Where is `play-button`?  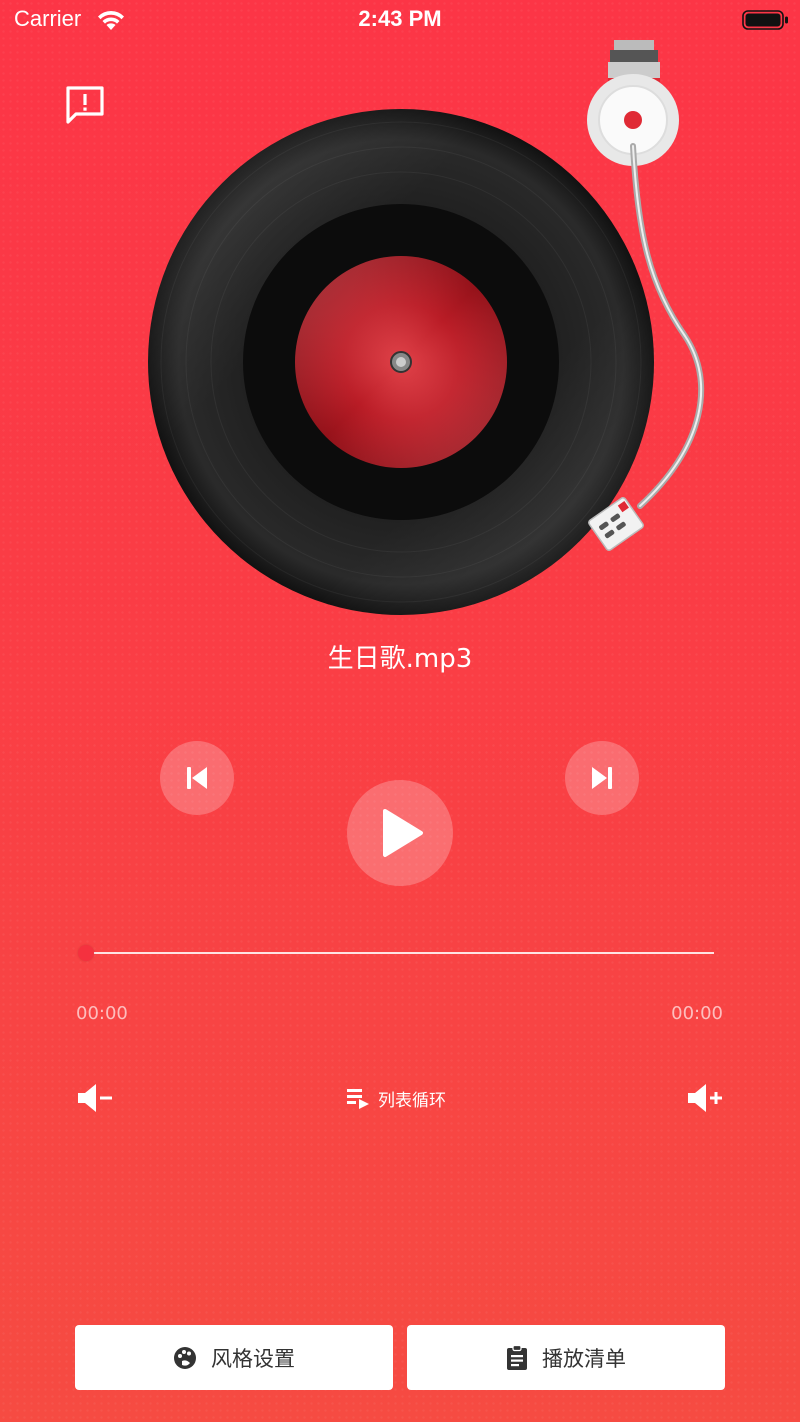
play-button is located at coordinates (400, 833).